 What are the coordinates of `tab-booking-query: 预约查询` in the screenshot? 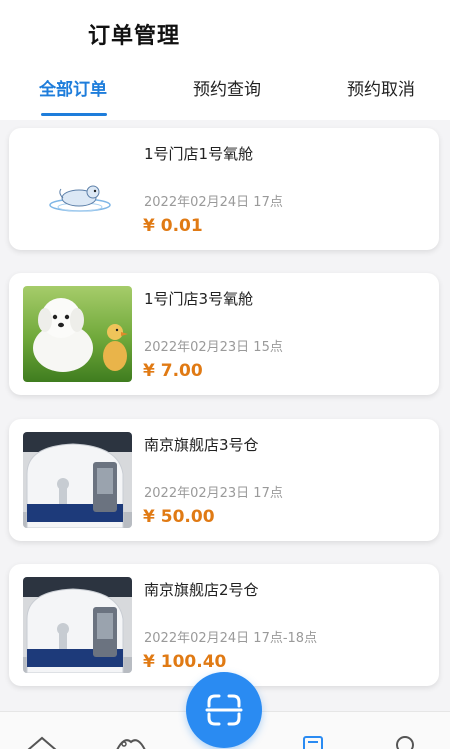 It's located at (227, 92).